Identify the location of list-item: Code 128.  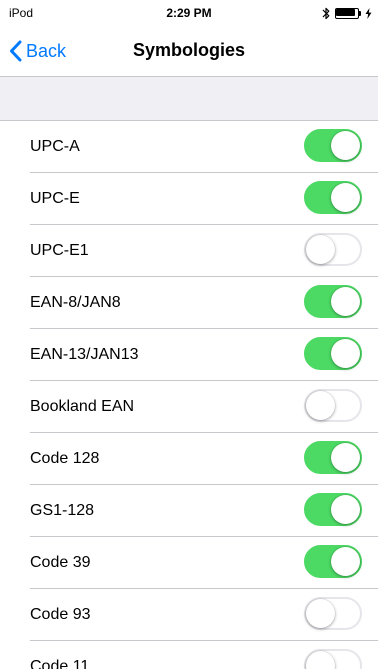
(189, 459).